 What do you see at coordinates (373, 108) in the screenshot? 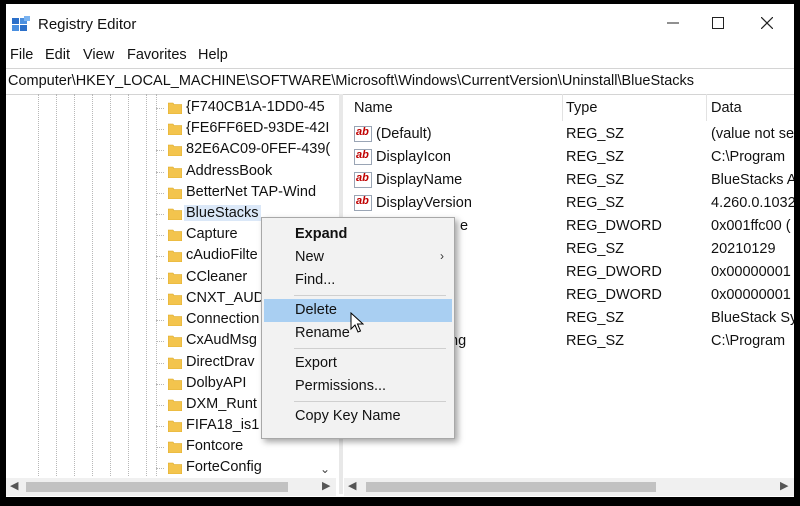
I see `column-header-name: Name` at bounding box center [373, 108].